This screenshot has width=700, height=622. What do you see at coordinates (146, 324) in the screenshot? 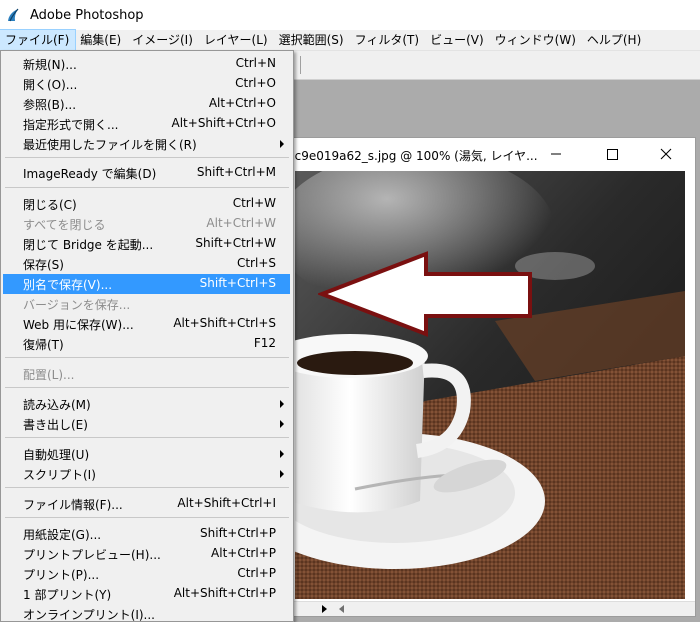
I see `menu-item-save-for-web: Web 用に保存(W)... Alt+Shift+Ctrl+S` at bounding box center [146, 324].